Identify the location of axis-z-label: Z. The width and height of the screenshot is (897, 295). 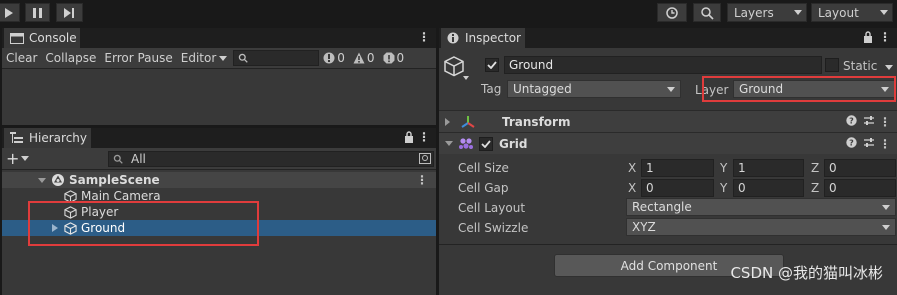
(815, 188).